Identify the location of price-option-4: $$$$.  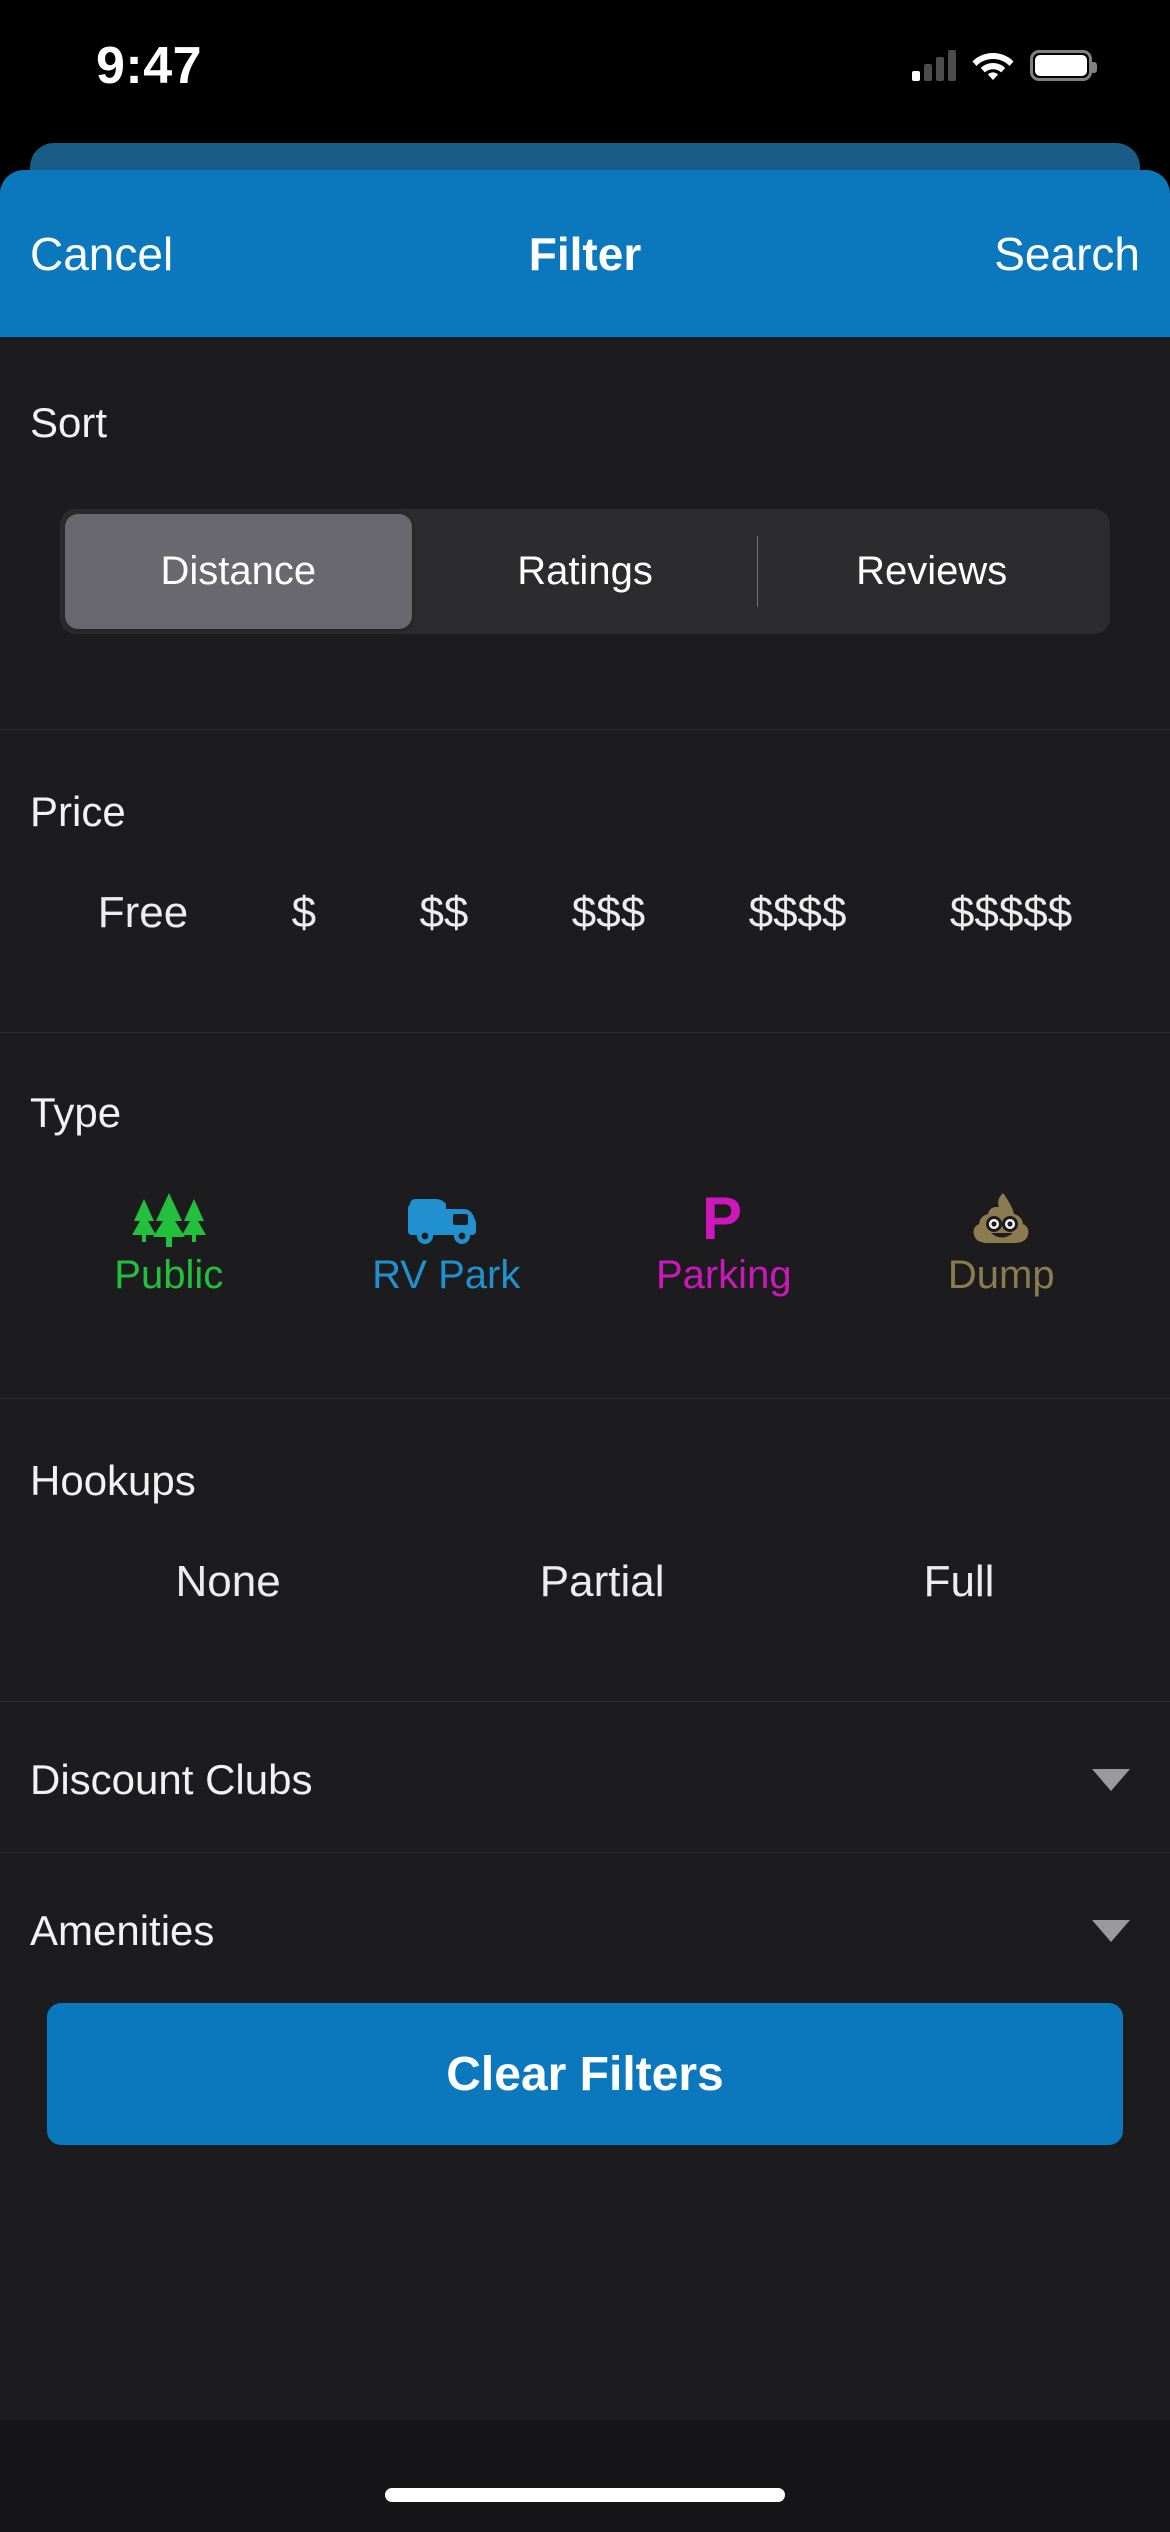
(798, 913).